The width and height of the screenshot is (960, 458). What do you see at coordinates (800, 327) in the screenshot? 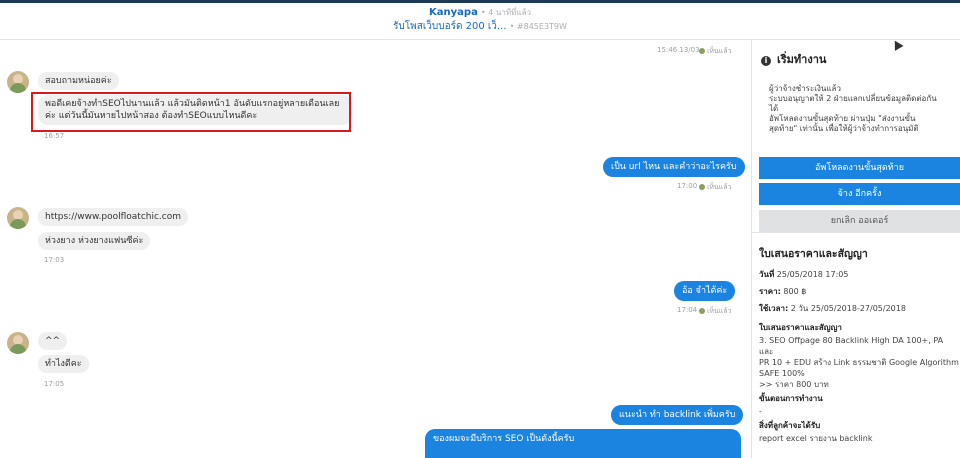
I see `contract-label: ใบเสนอราคาและสัญญา` at bounding box center [800, 327].